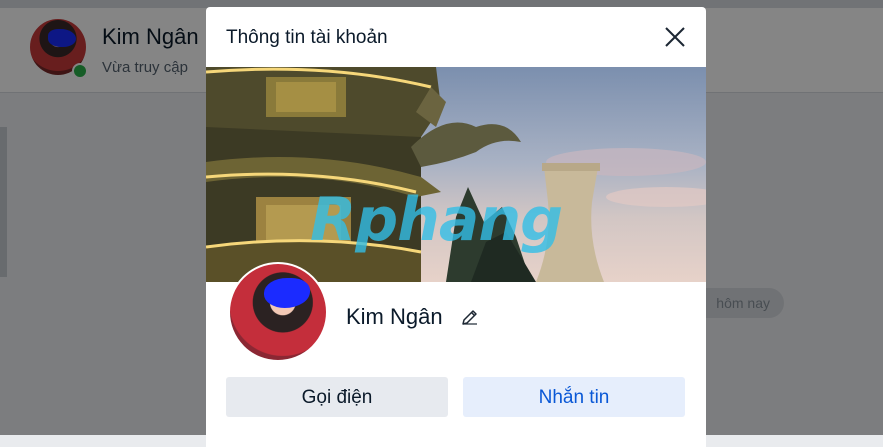 The image size is (883, 447). What do you see at coordinates (278, 312) in the screenshot?
I see `profile-avatar` at bounding box center [278, 312].